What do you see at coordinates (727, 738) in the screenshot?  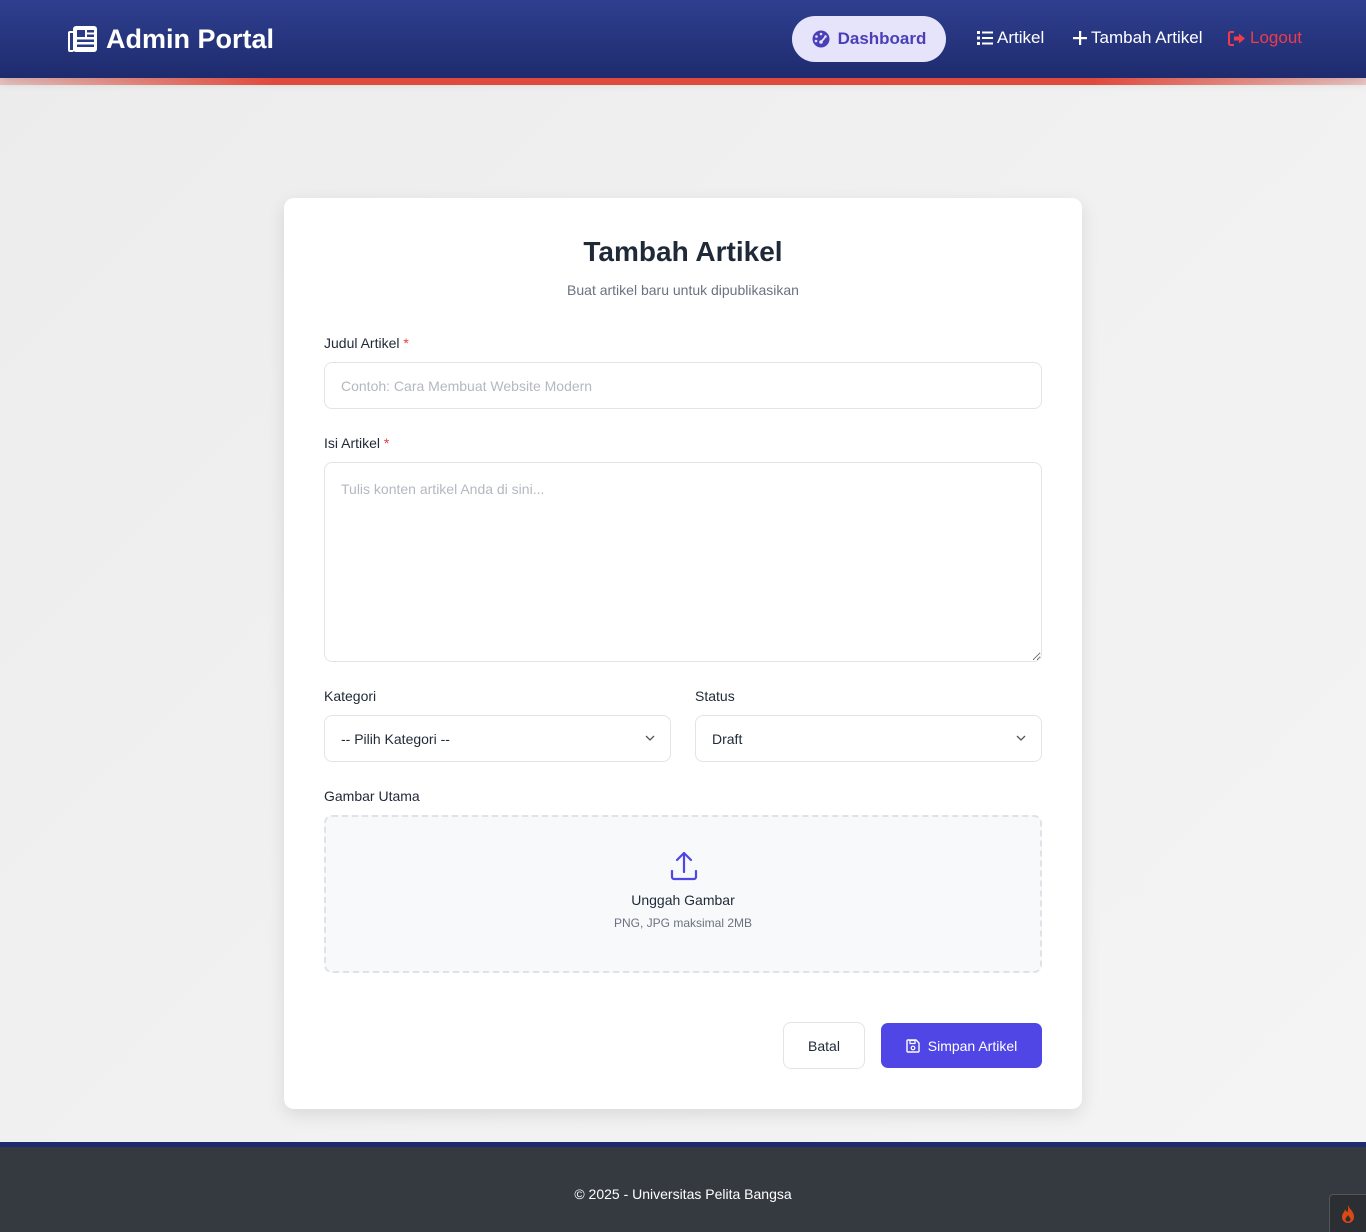 I see `status-selected: Draft` at bounding box center [727, 738].